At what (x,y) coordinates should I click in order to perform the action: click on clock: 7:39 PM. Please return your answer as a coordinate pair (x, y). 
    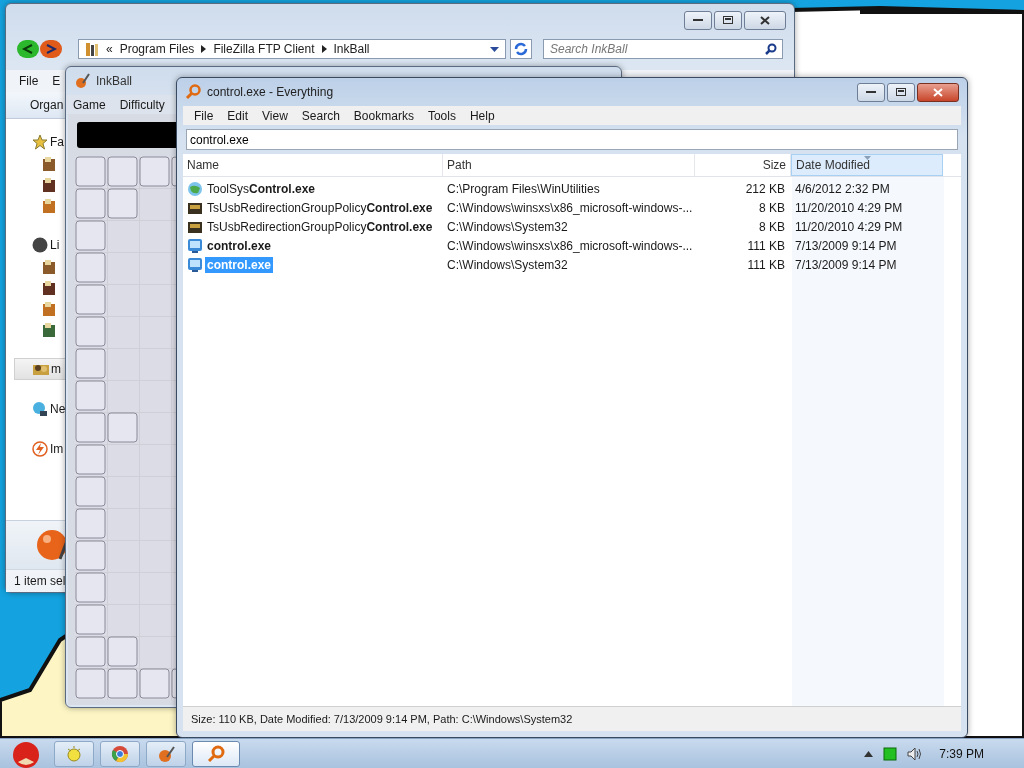
    Looking at the image, I should click on (961, 753).